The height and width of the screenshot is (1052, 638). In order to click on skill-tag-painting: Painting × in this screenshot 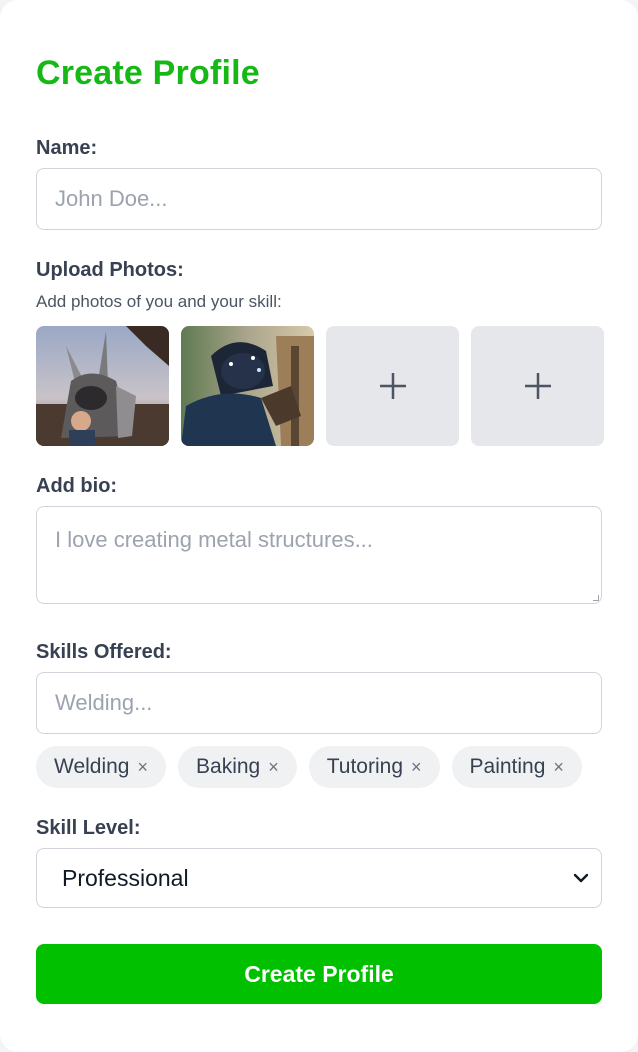, I will do `click(516, 767)`.